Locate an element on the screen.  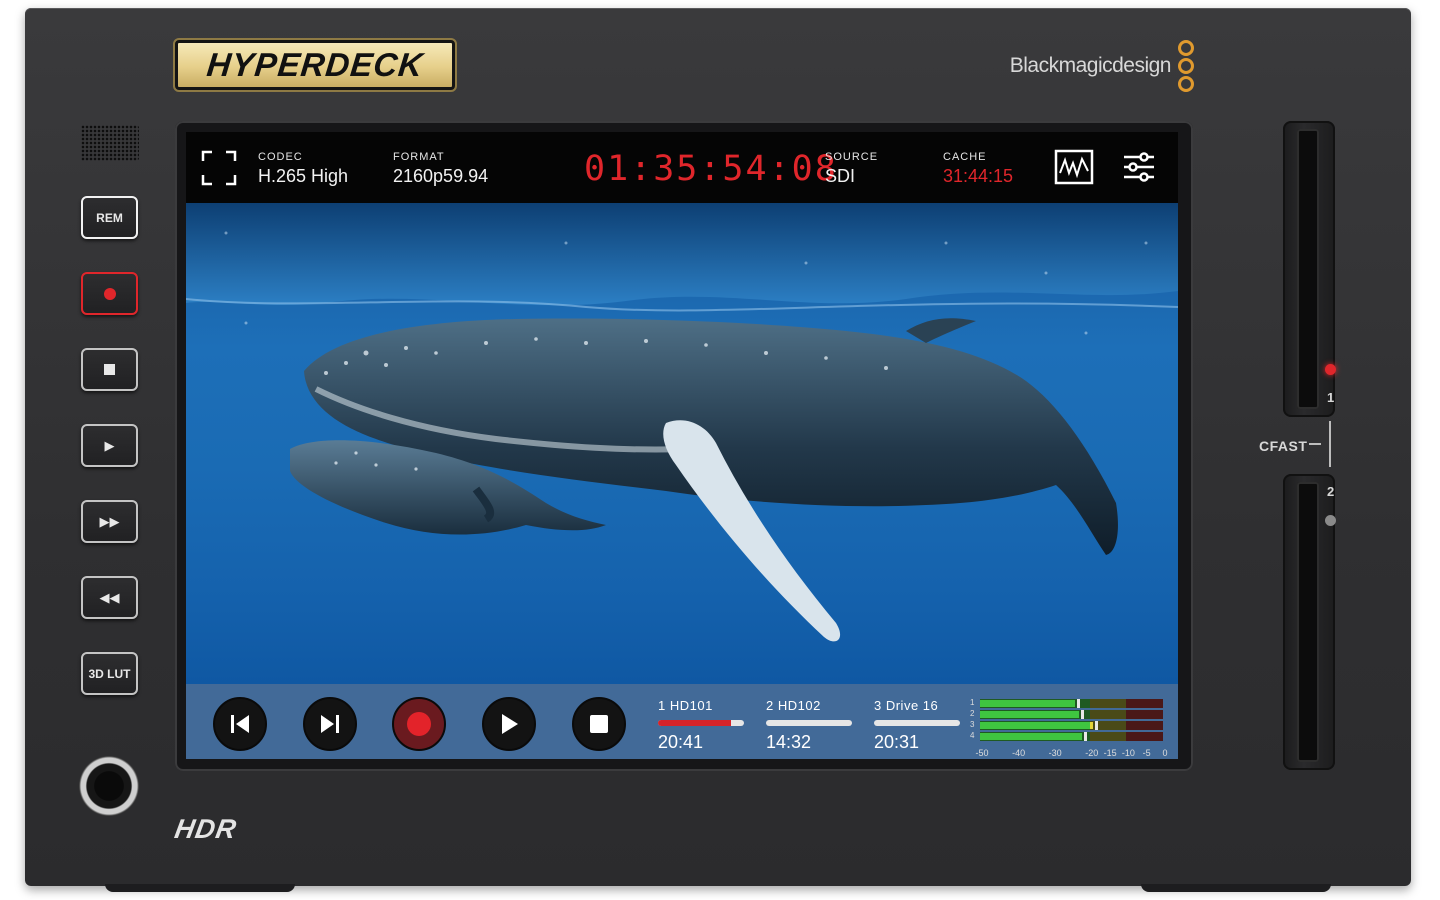
skip-back-icon is located at coordinates (240, 724).